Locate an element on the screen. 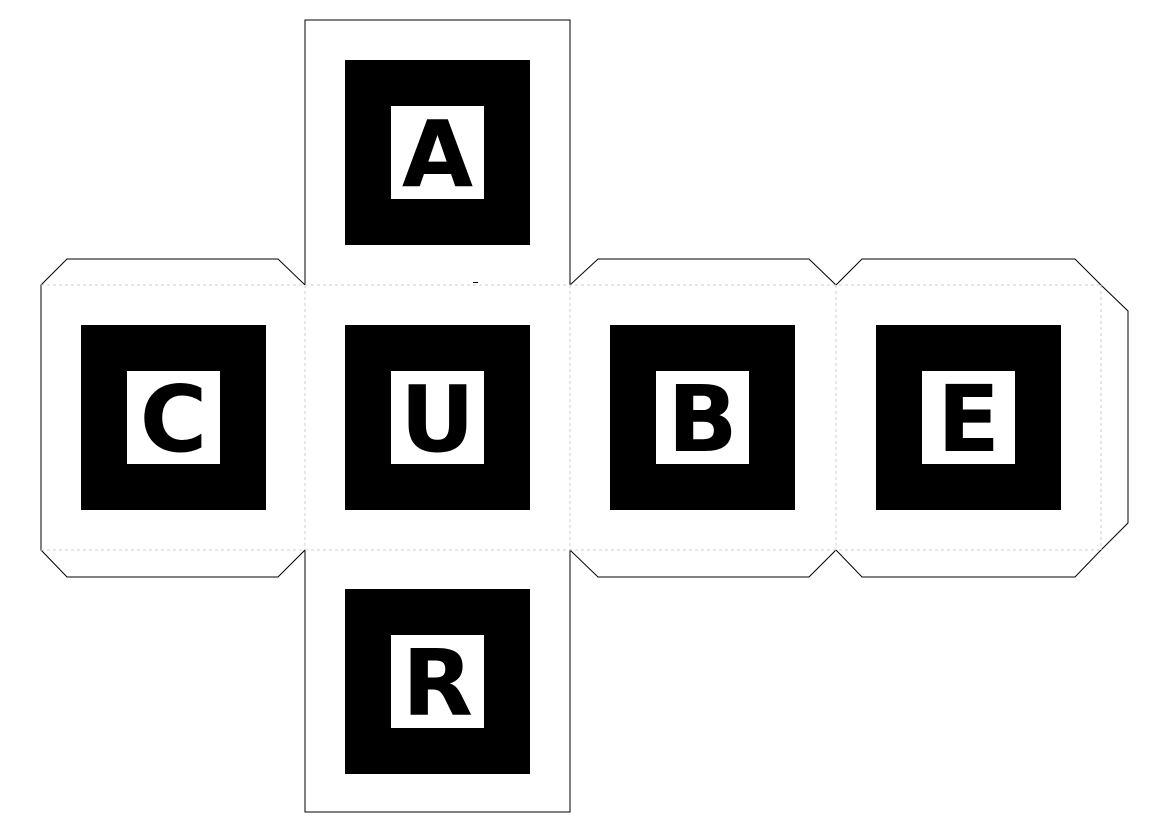 Image resolution: width=1168 pixels, height=833 pixels. marker-window: C is located at coordinates (173, 417).